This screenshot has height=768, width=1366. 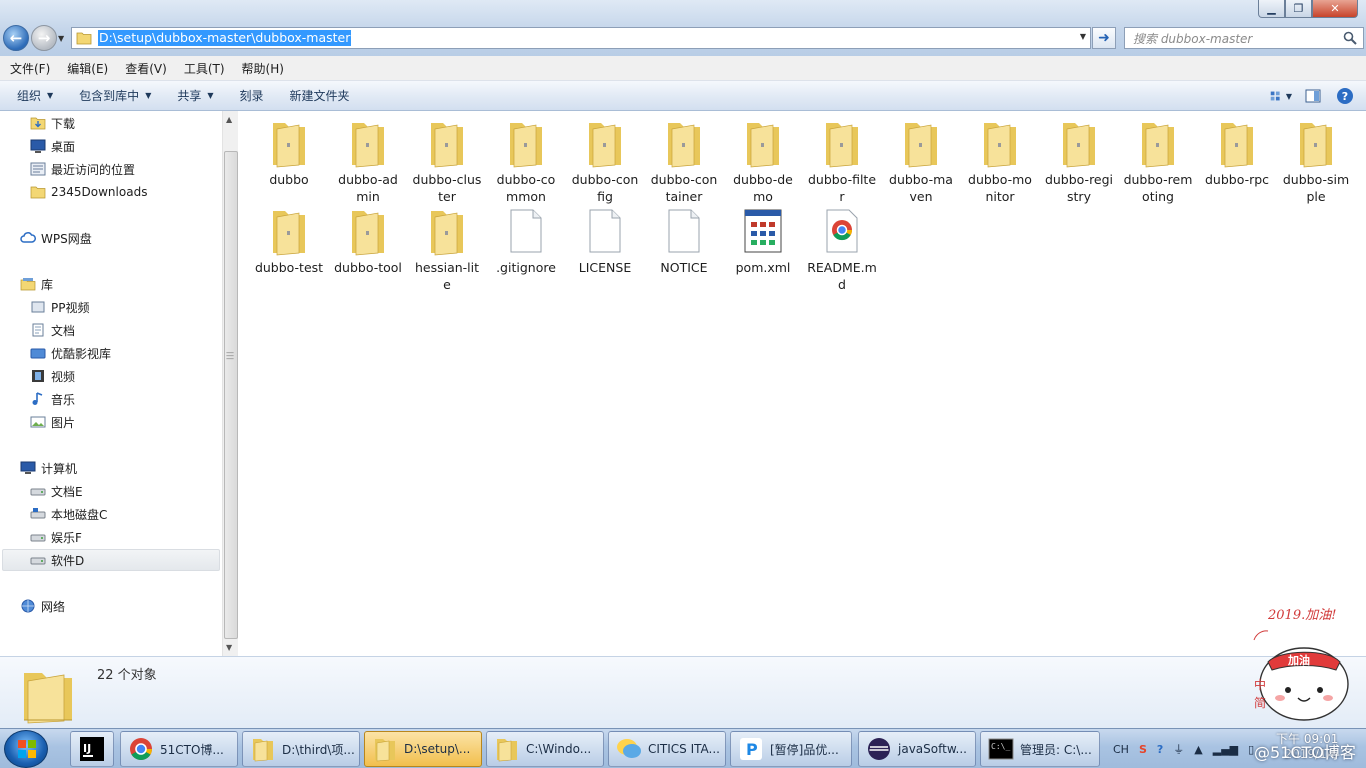 I want to click on watermark-text: @51CTO博客, so click(x=1305, y=752).